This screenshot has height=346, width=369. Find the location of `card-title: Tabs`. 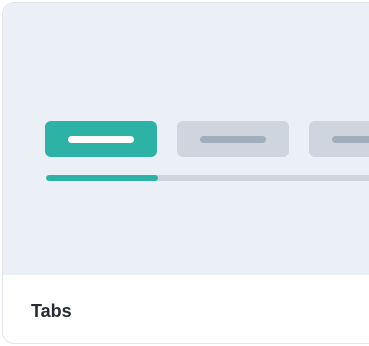

card-title: Tabs is located at coordinates (51, 311).